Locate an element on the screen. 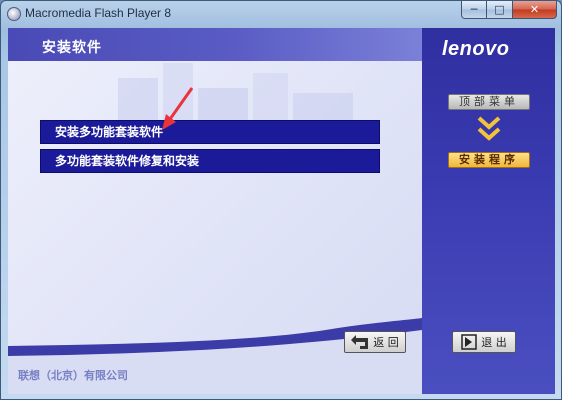  app-icon is located at coordinates (14, 14).